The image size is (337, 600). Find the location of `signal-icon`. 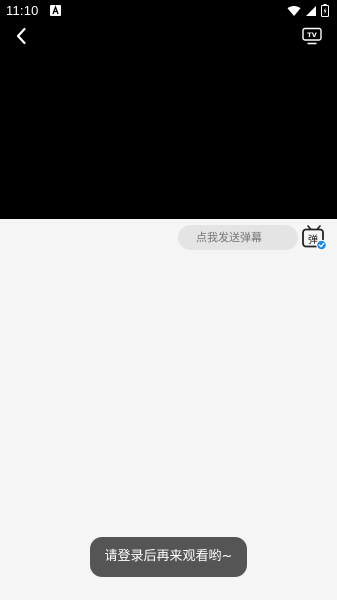

signal-icon is located at coordinates (311, 10).